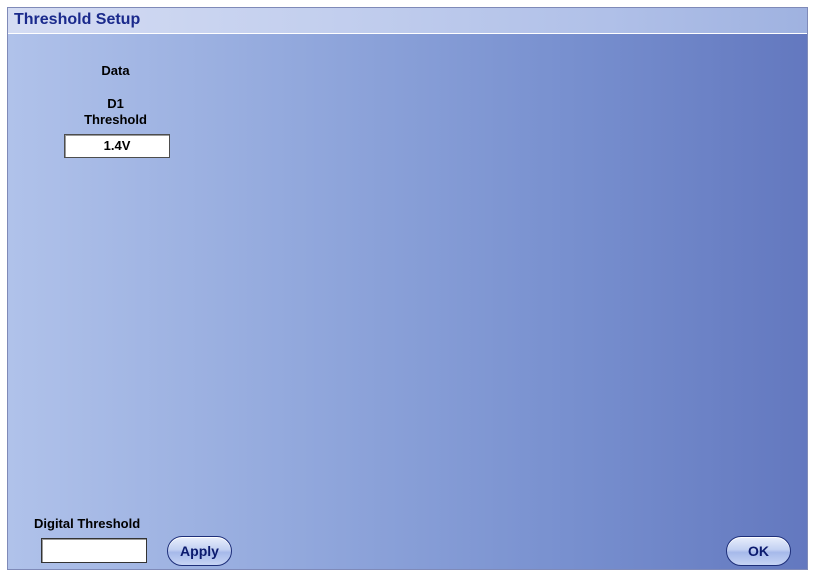  Describe the element at coordinates (87, 523) in the screenshot. I see `digital-threshold-label: Digital Threshold` at that location.